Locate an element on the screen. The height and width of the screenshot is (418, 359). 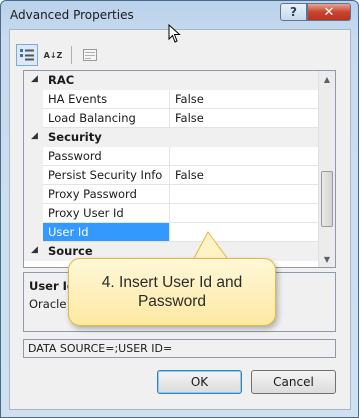
close-button: ✕ is located at coordinates (329, 12).